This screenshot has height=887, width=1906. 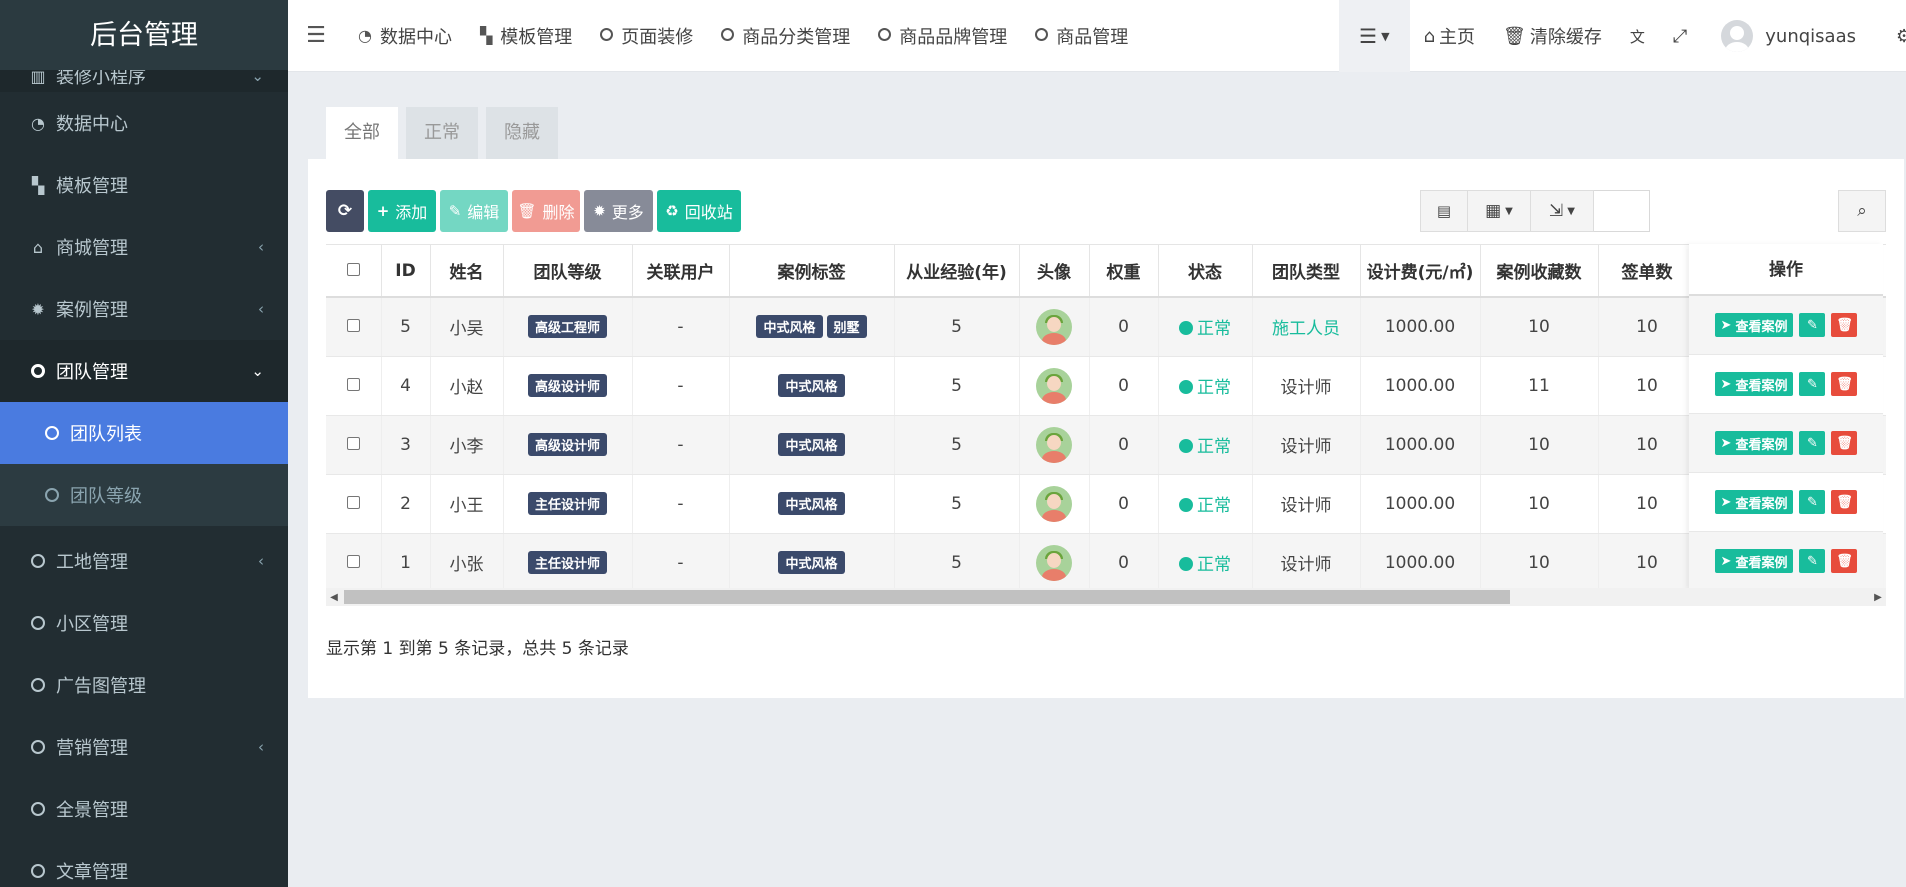 I want to click on nav-tab-product-brand: 商品品牌管理, so click(x=942, y=36).